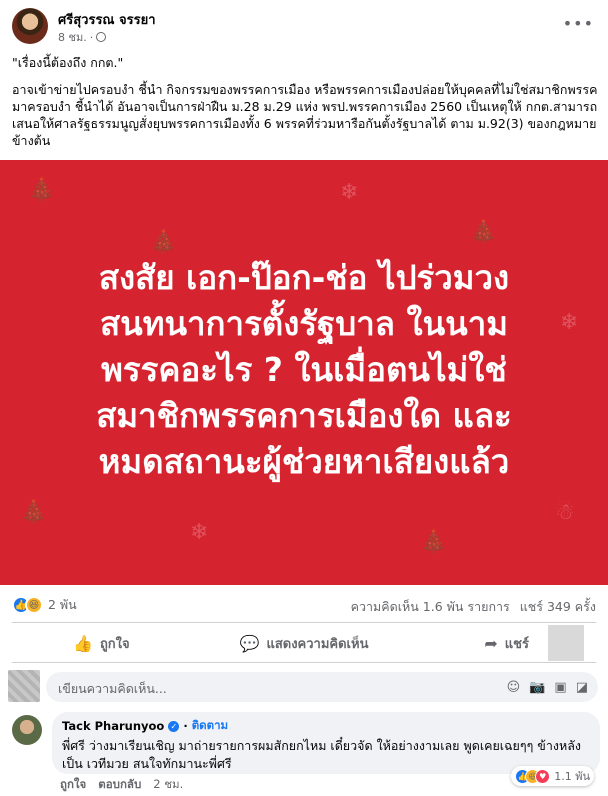 The image size is (608, 796). I want to click on image-caption-line: พรรคอะไร ? ในเมื่อตนไม่ใช่, so click(304, 369).